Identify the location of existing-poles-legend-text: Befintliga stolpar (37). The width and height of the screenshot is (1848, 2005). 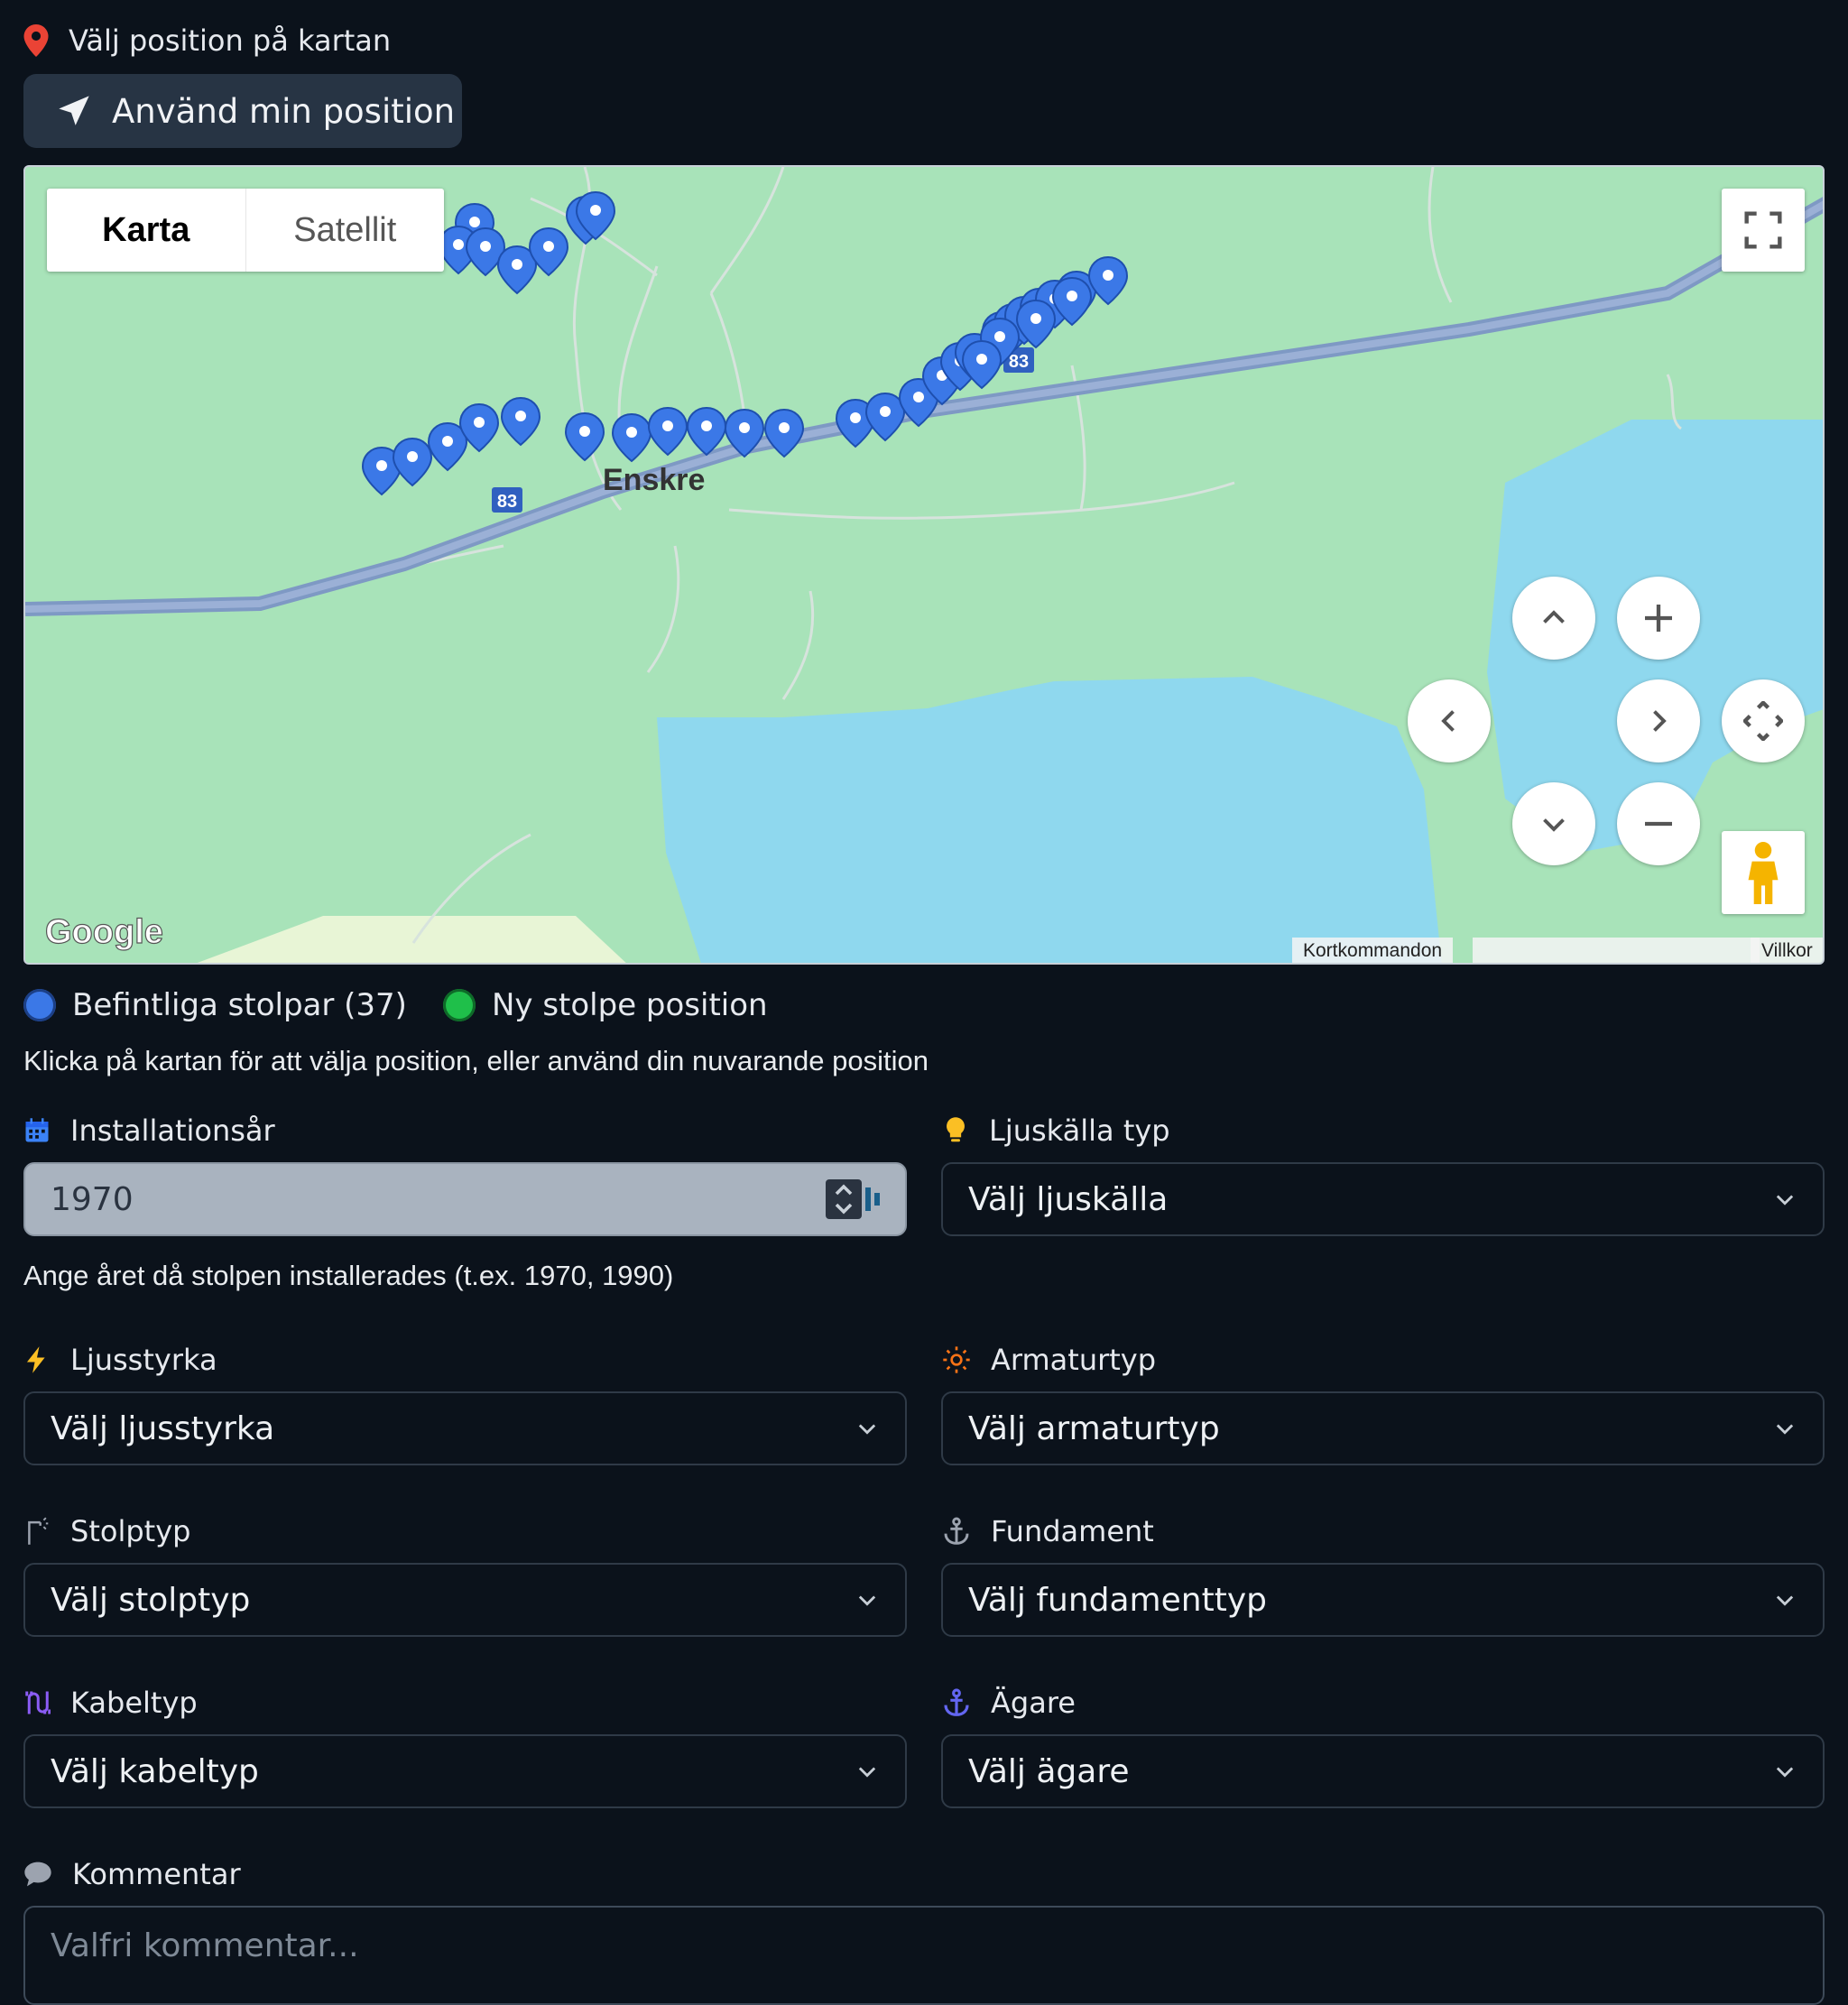
(239, 1005).